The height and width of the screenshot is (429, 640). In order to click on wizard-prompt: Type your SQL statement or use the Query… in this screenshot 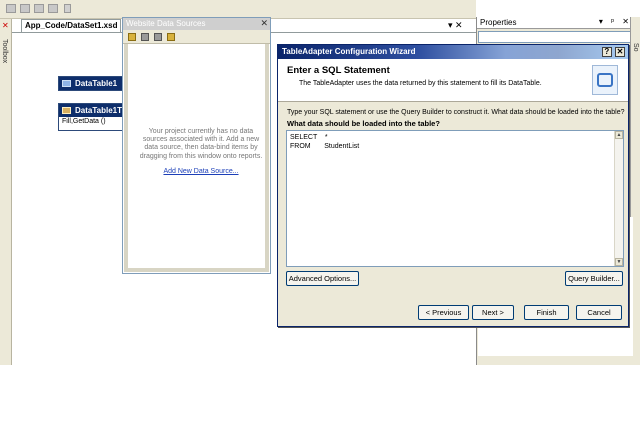, I will do `click(456, 112)`.